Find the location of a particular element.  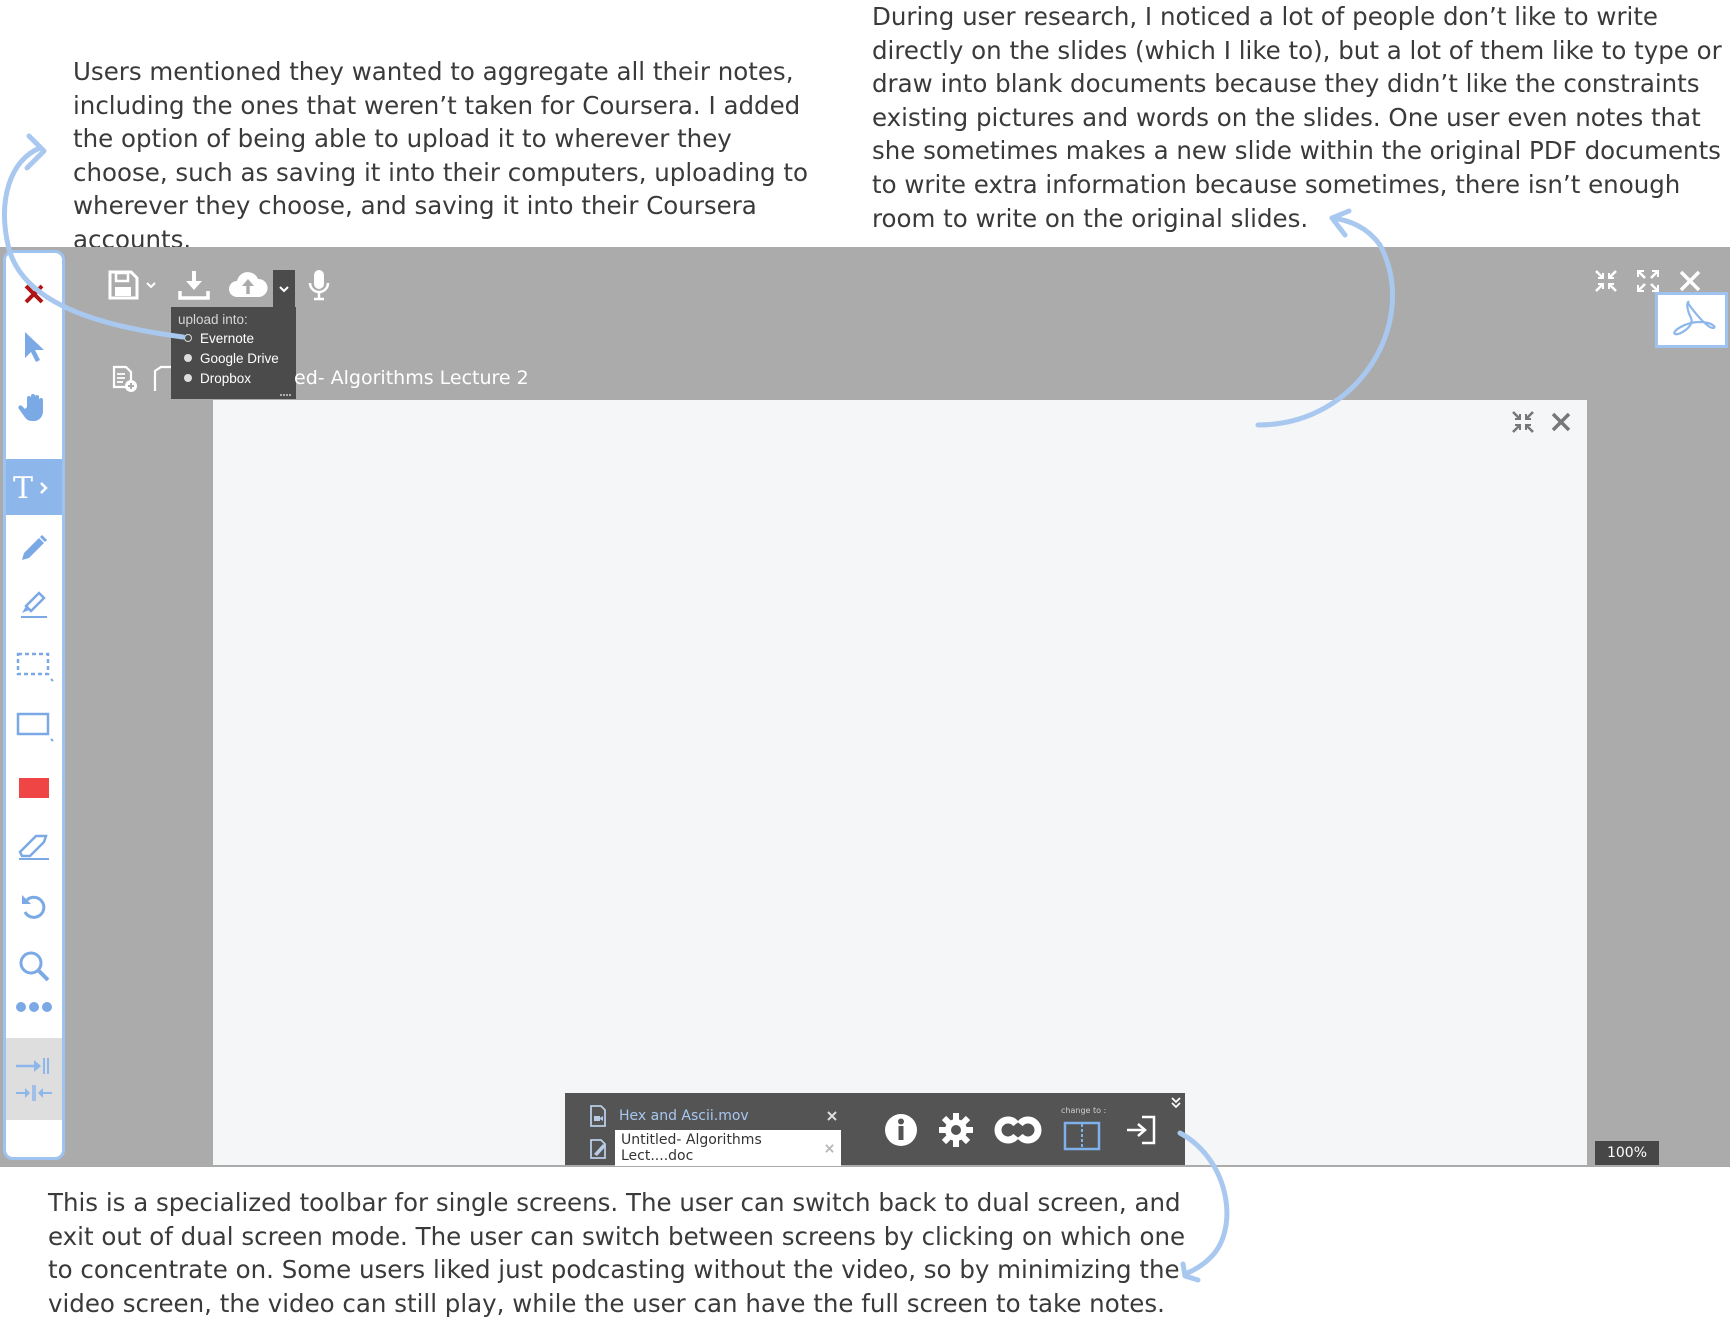

settings-button is located at coordinates (956, 1130).